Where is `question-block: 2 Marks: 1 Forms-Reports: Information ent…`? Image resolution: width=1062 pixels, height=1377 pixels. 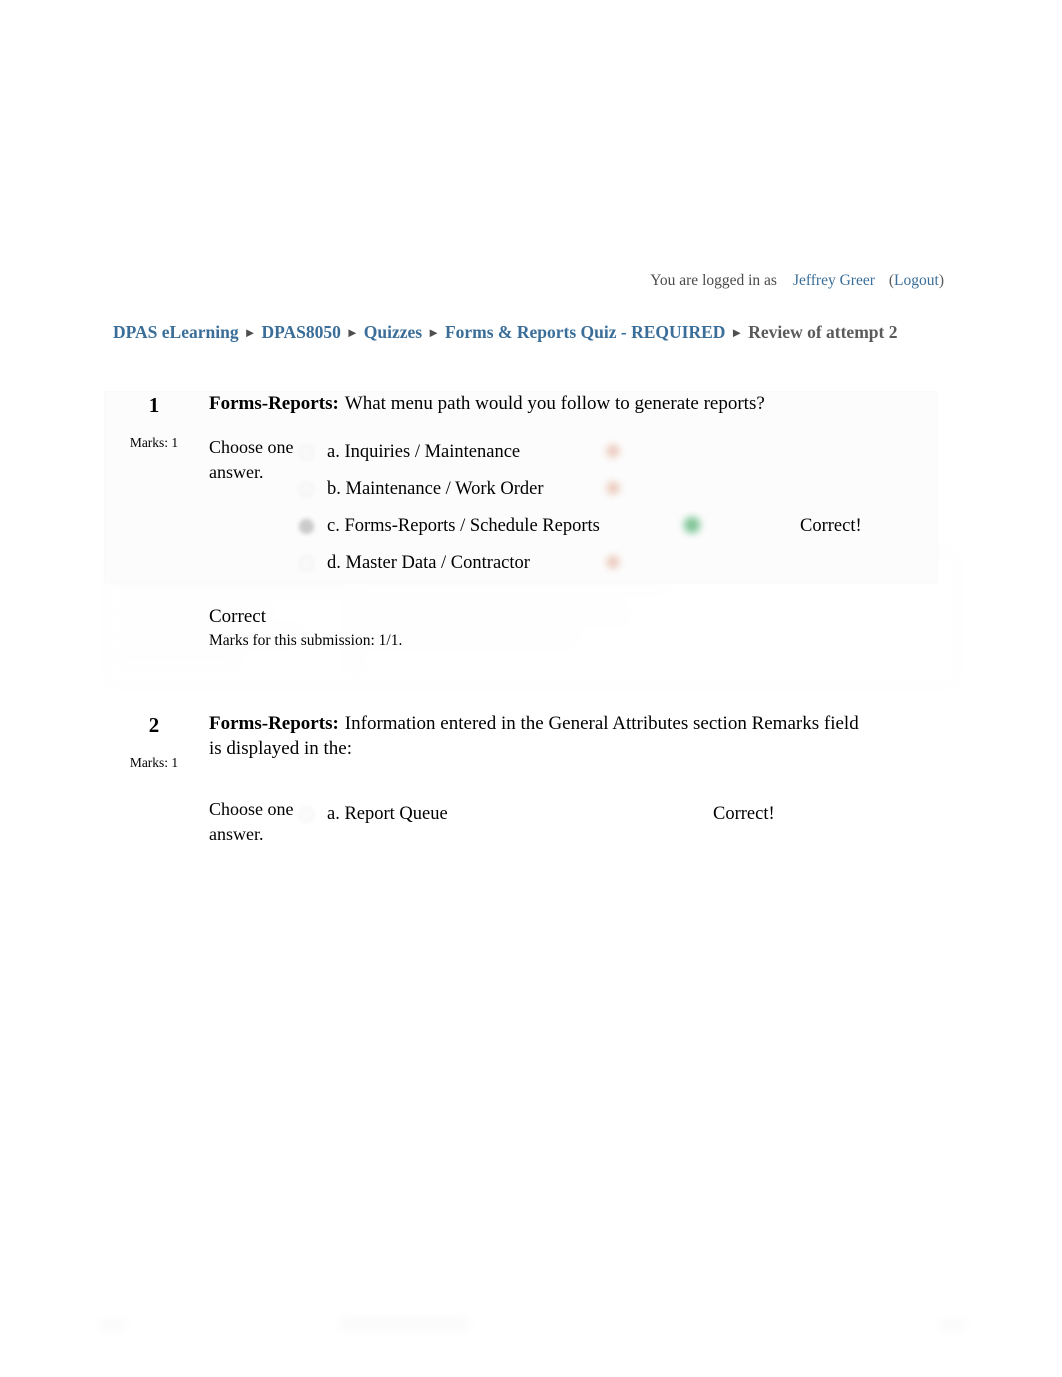
question-block: 2 Marks: 1 Forms-Reports: Information ent… is located at coordinates (534, 779).